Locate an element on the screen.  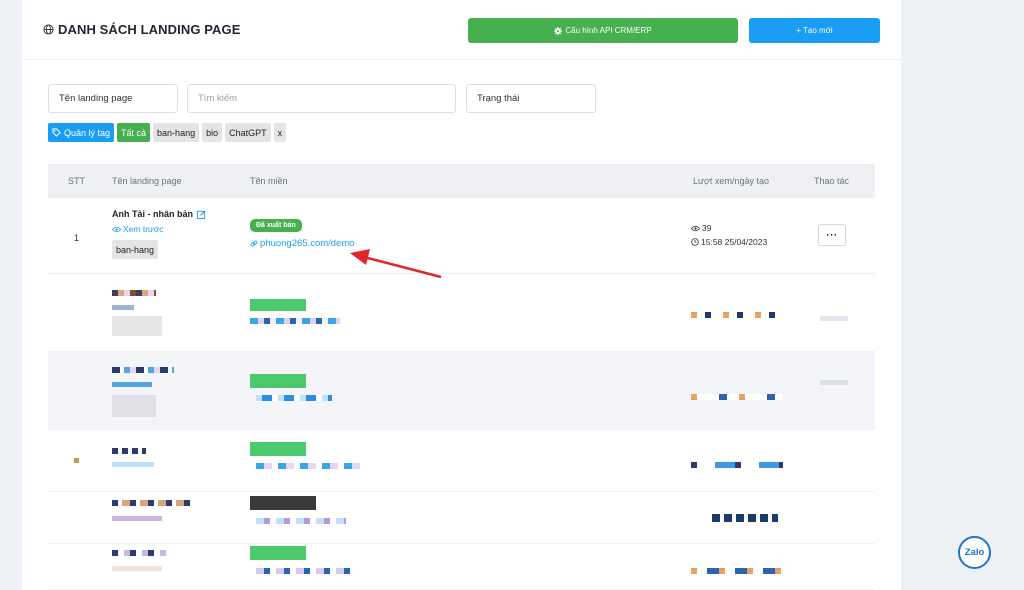
status-filter-field: Trạng thái is located at coordinates (531, 98).